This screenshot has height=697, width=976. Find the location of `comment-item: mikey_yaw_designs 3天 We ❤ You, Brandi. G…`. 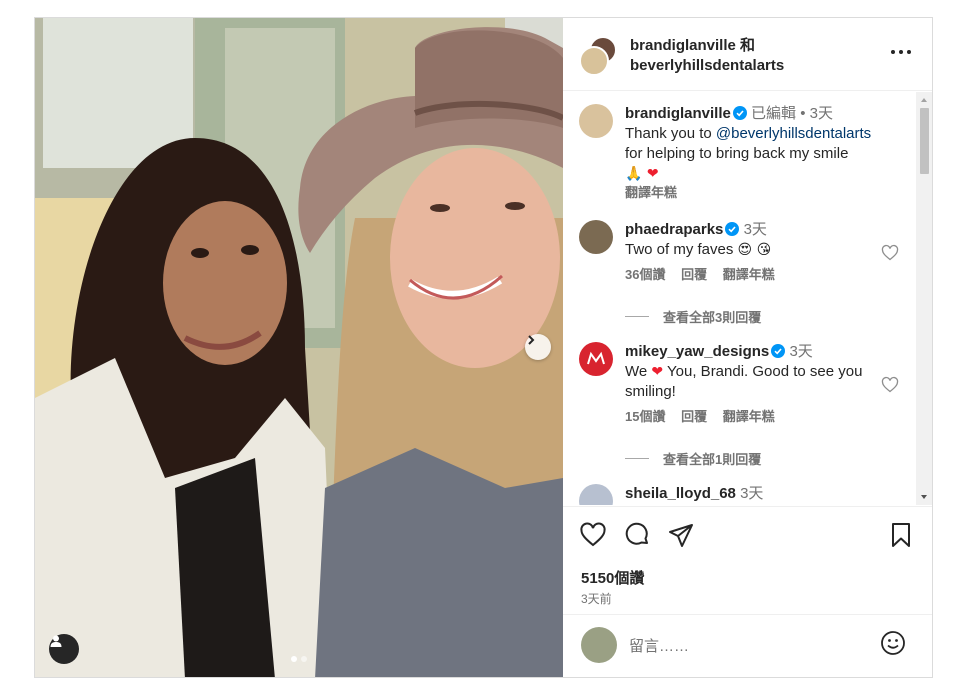

comment-item: mikey_yaw_designs 3天 We ❤ You, Brandi. G… is located at coordinates (744, 387).